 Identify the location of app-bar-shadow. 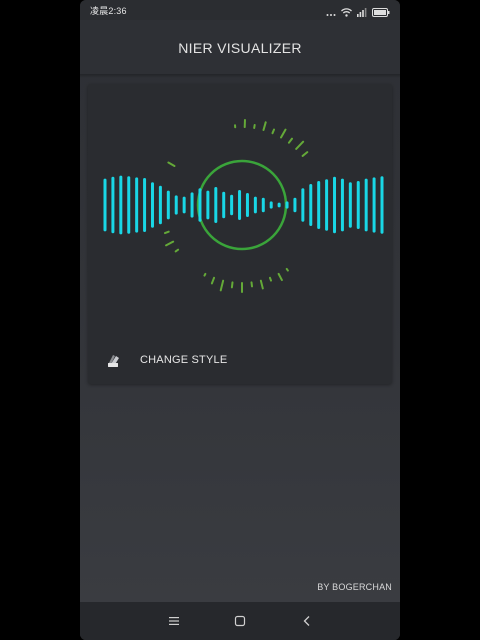
(240, 76).